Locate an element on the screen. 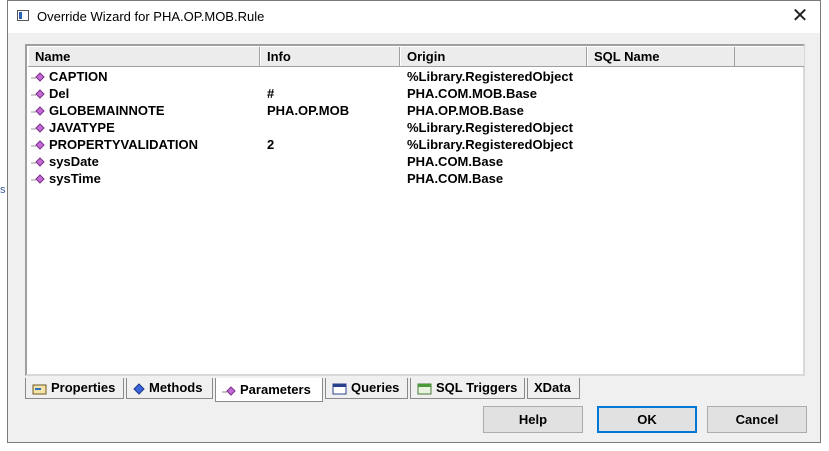  cell-name: sysDate is located at coordinates (74, 161).